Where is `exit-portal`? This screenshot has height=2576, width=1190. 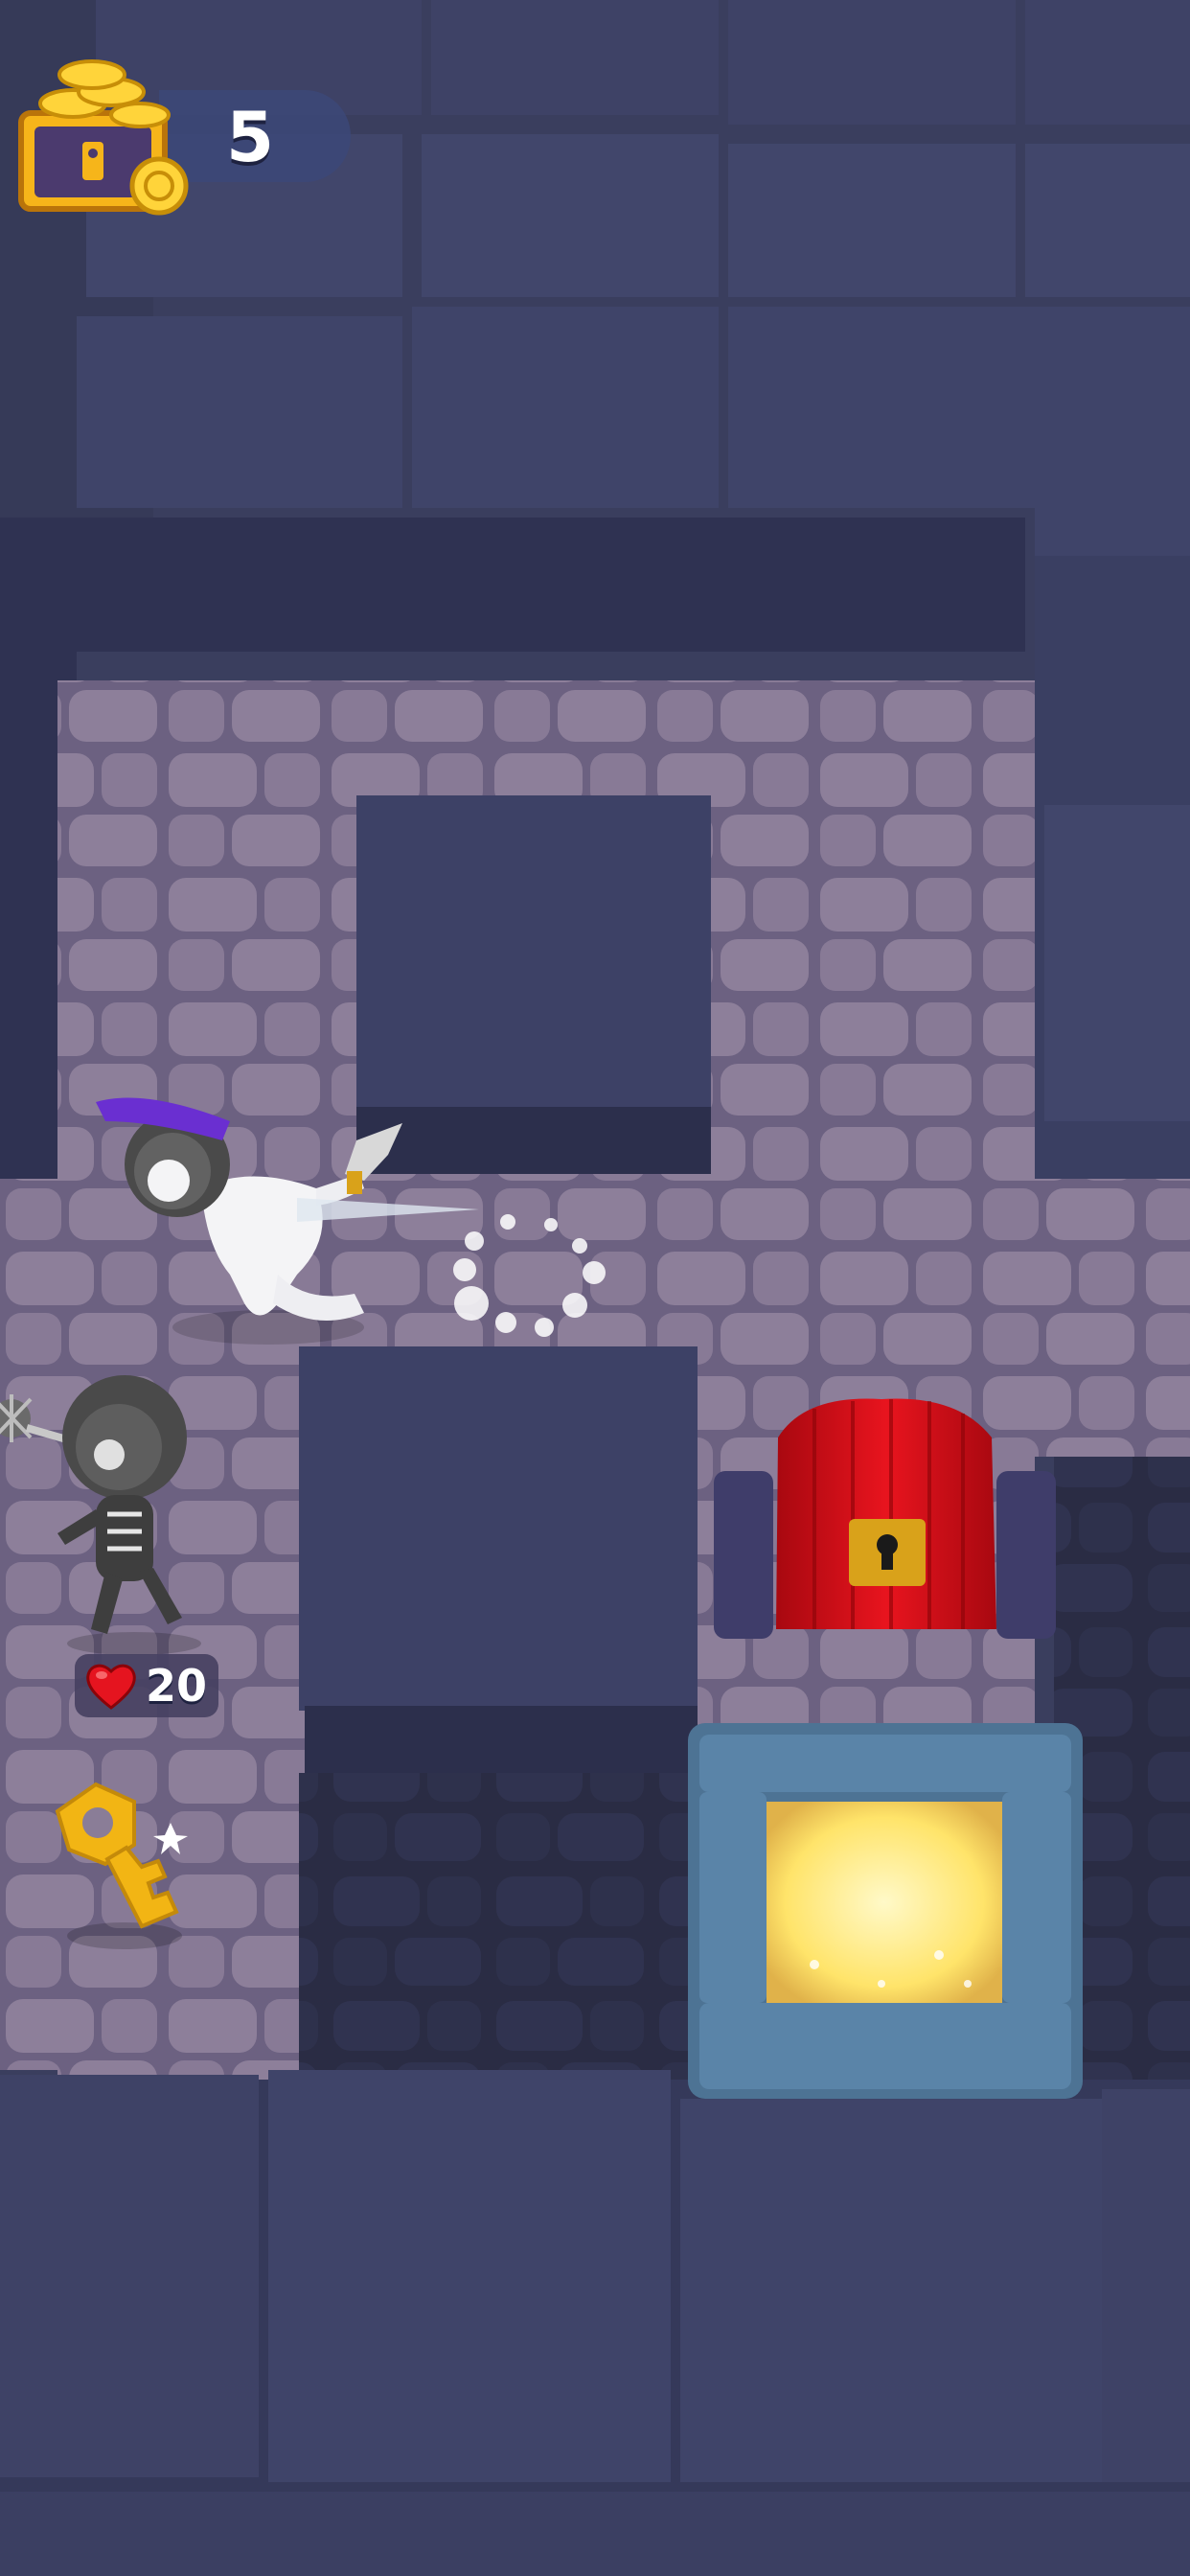 exit-portal is located at coordinates (886, 1911).